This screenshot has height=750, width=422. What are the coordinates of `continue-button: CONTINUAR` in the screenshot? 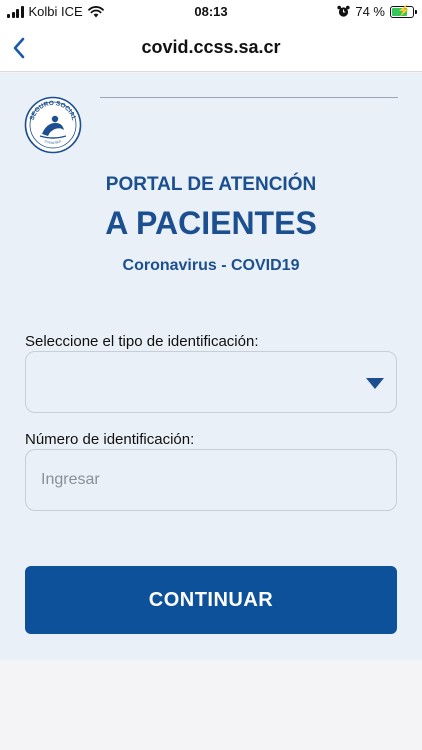 It's located at (211, 600).